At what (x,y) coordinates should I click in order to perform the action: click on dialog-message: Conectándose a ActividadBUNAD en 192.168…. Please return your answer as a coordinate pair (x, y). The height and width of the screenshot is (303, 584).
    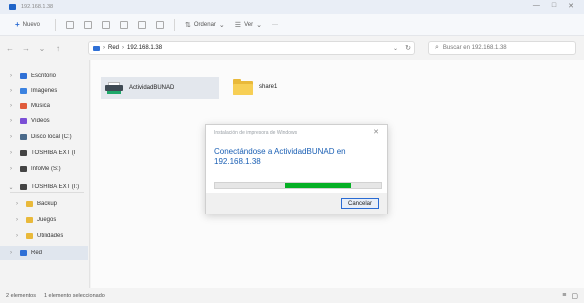
    Looking at the image, I should click on (280, 156).